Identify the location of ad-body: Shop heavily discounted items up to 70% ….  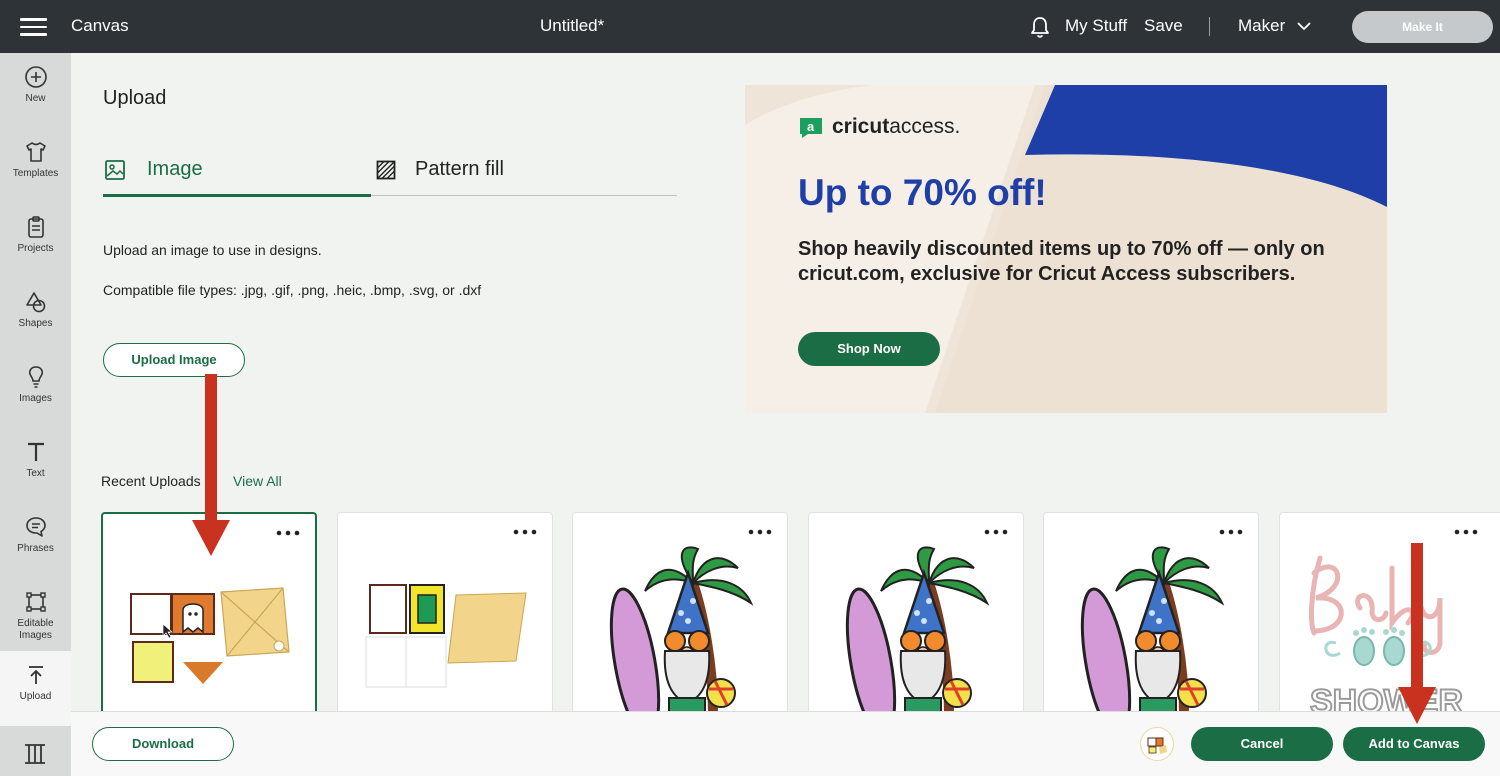
(1061, 261).